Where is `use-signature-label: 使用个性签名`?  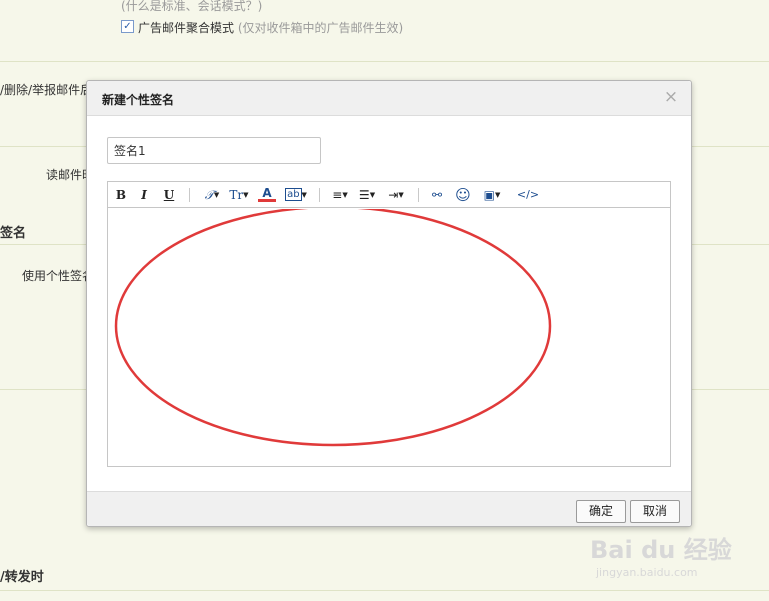
use-signature-label: 使用个性签名 is located at coordinates (58, 276).